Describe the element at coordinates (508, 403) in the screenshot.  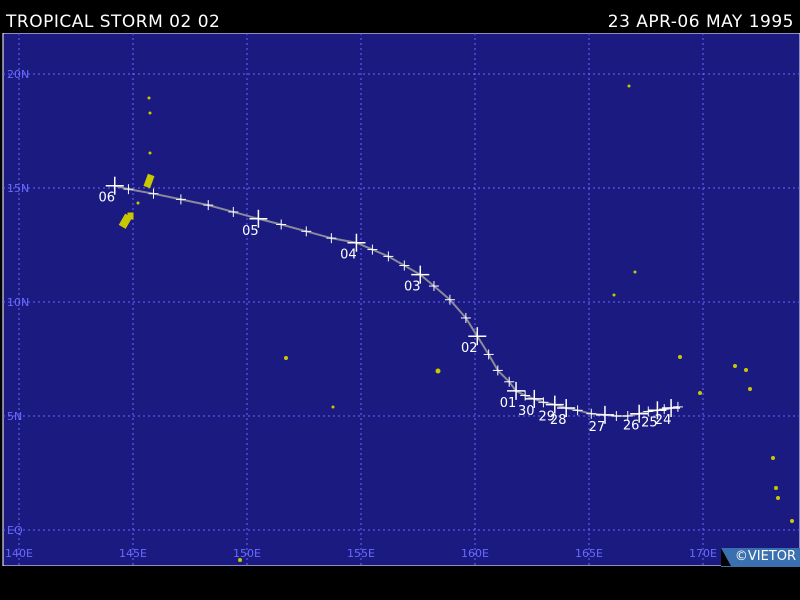
I see `day-label: 01` at that location.